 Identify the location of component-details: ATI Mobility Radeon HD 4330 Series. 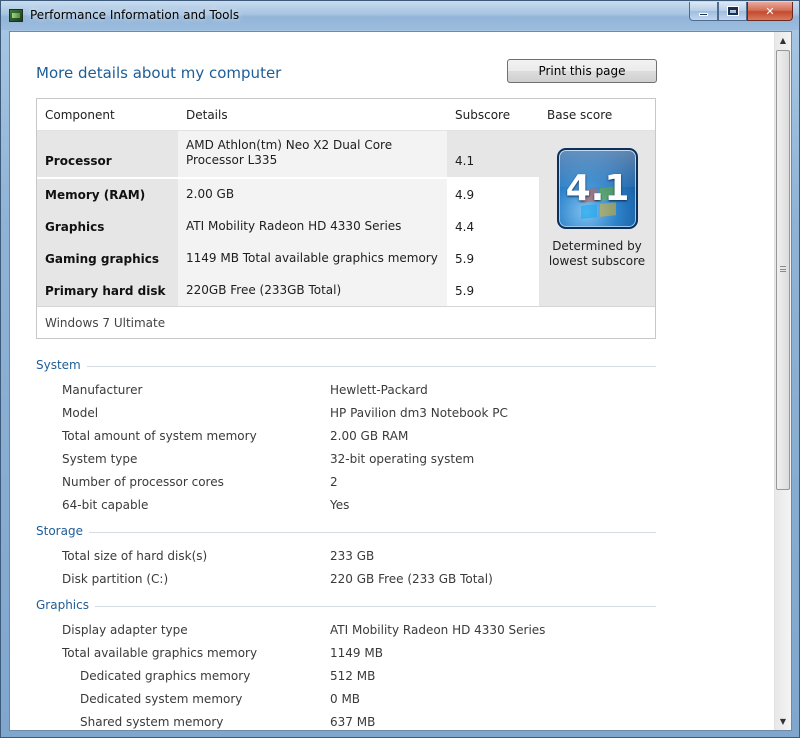
(294, 226).